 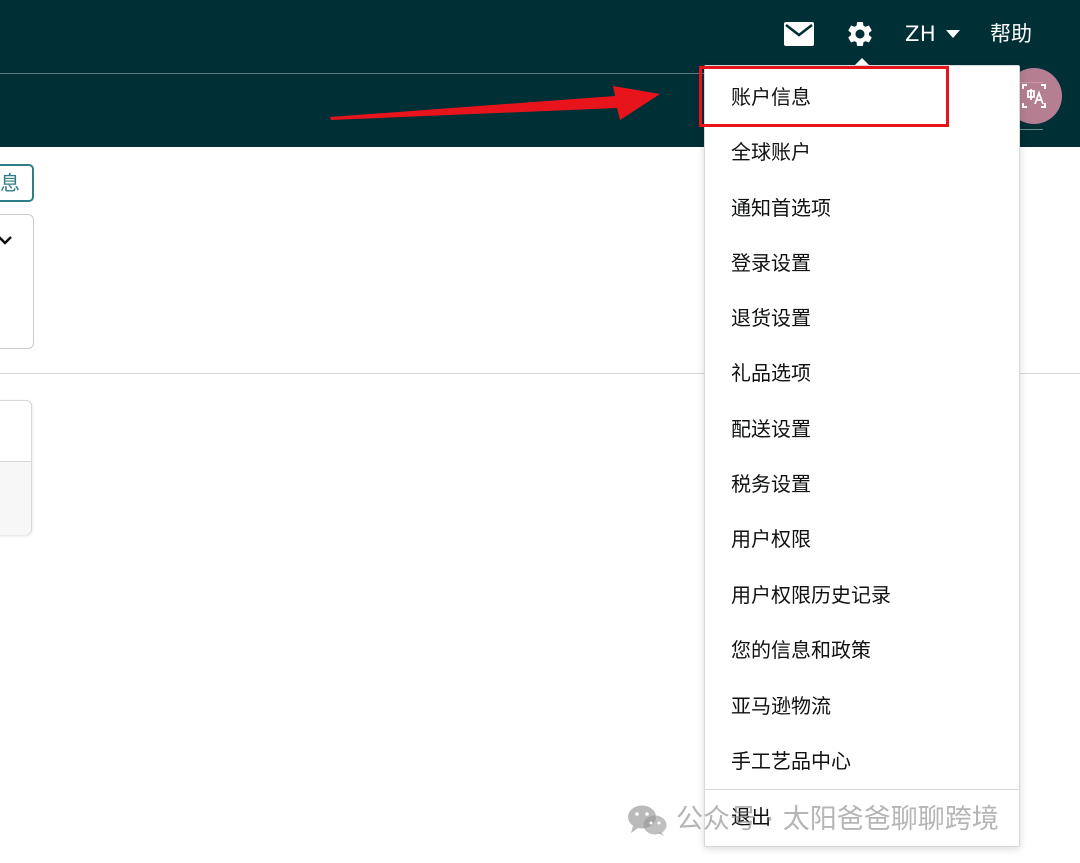 What do you see at coordinates (866, 539) in the screenshot?
I see `menu-item-user-permissions: 用户权限` at bounding box center [866, 539].